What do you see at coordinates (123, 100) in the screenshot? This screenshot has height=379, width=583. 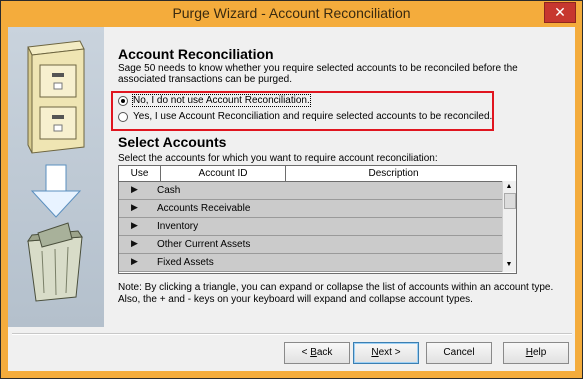 I see `radio-selected-indicator` at bounding box center [123, 100].